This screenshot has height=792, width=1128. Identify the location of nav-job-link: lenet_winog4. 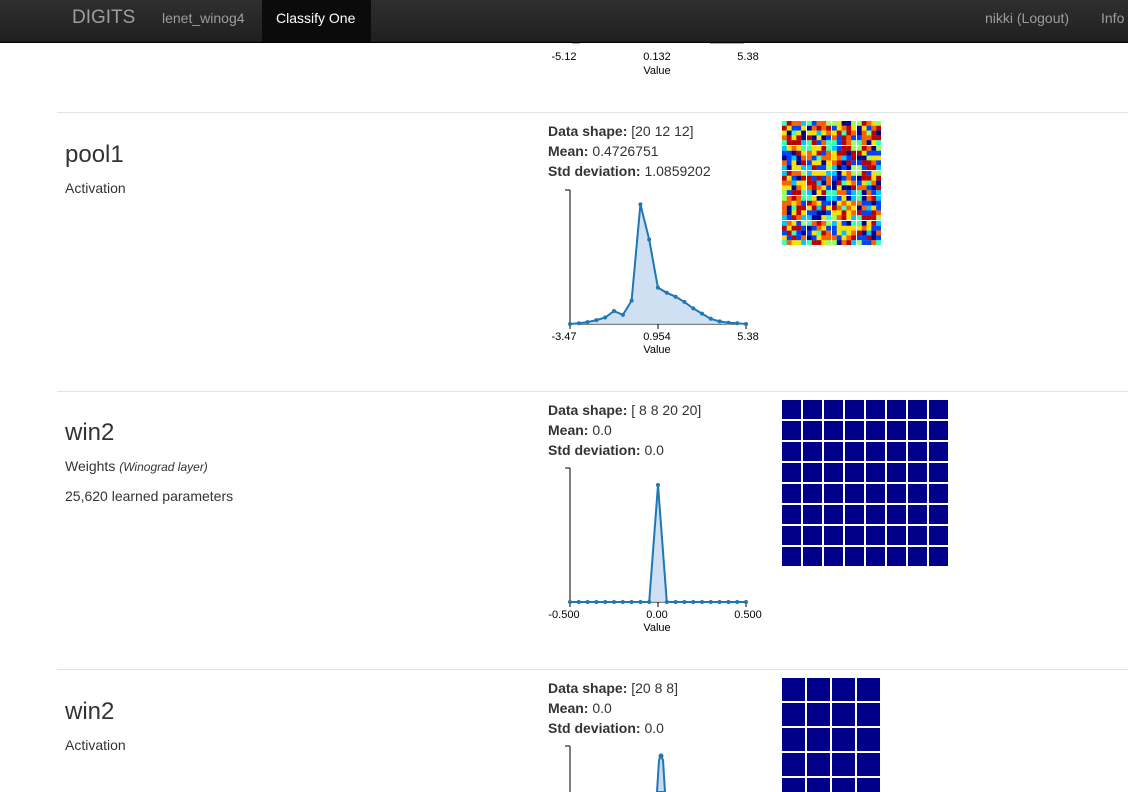
(203, 18).